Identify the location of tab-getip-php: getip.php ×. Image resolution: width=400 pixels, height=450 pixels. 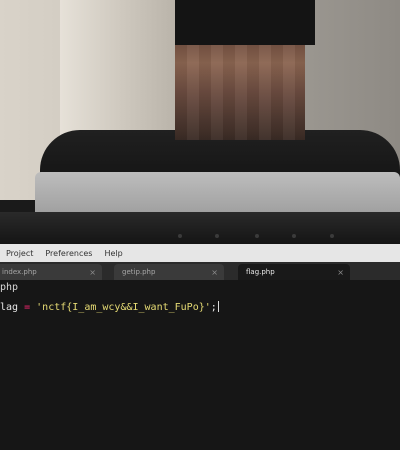
(169, 272).